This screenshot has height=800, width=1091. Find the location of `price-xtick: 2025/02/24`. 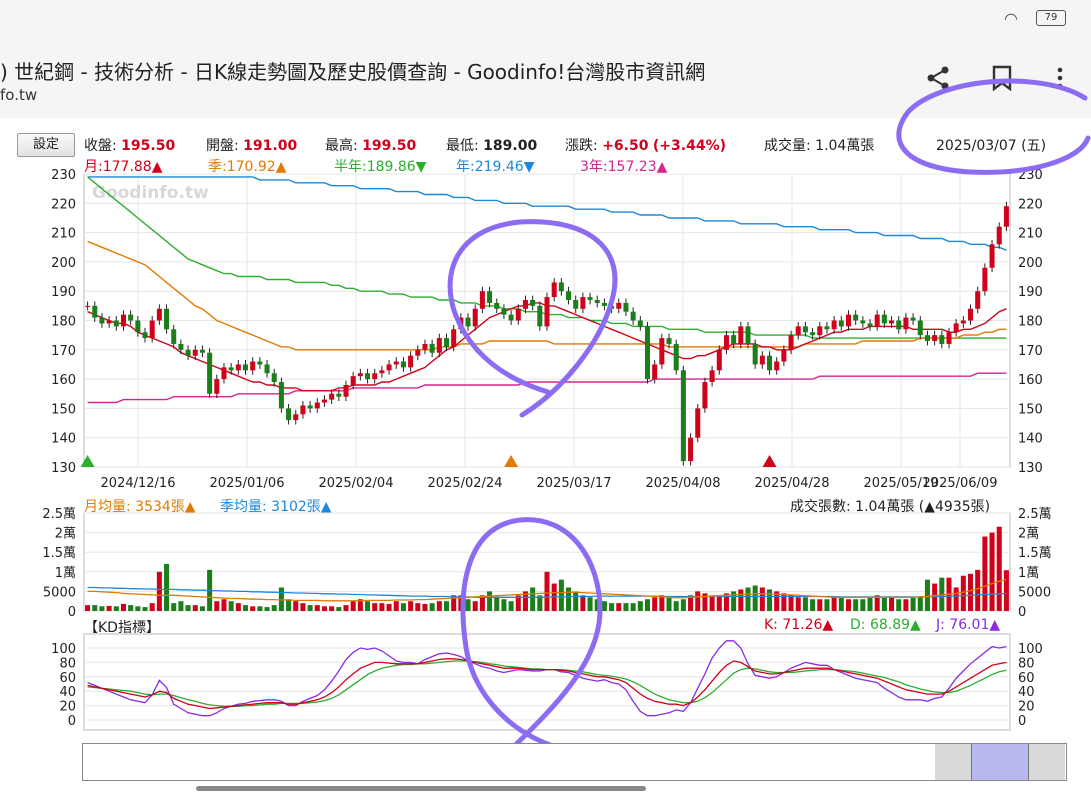

price-xtick: 2025/02/24 is located at coordinates (465, 483).